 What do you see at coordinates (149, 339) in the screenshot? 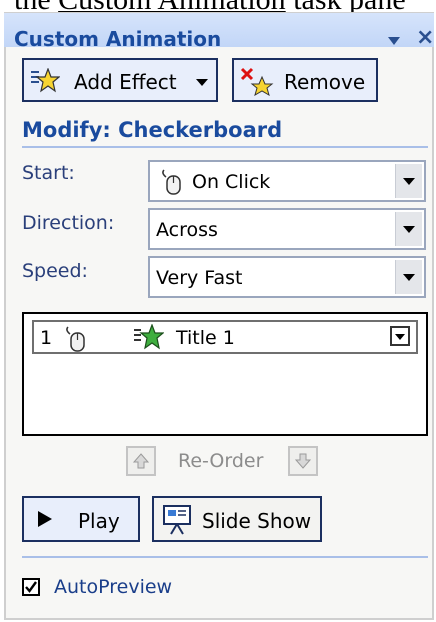
I see `entrance-star-icon` at bounding box center [149, 339].